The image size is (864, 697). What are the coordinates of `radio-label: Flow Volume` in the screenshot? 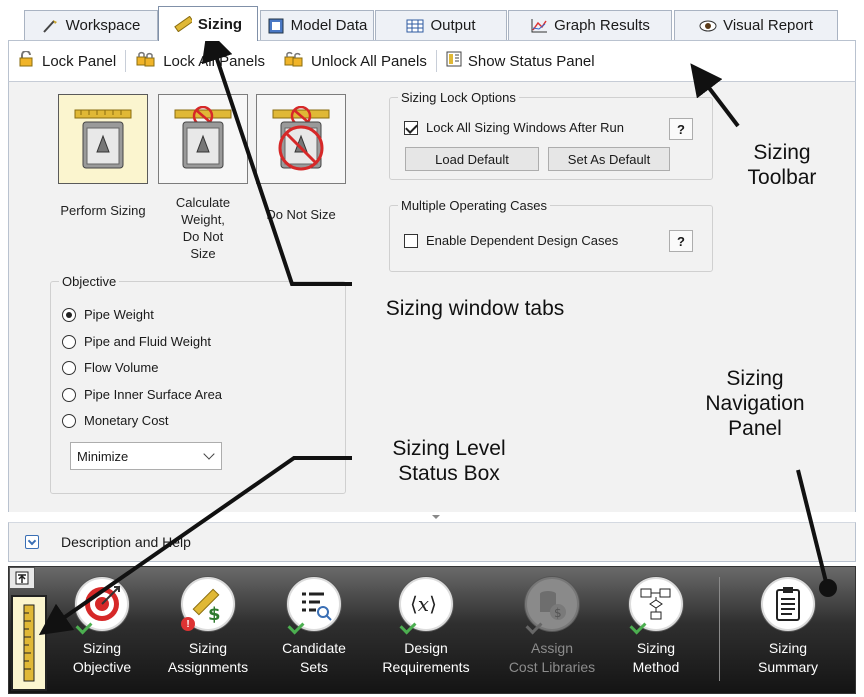 It's located at (121, 367).